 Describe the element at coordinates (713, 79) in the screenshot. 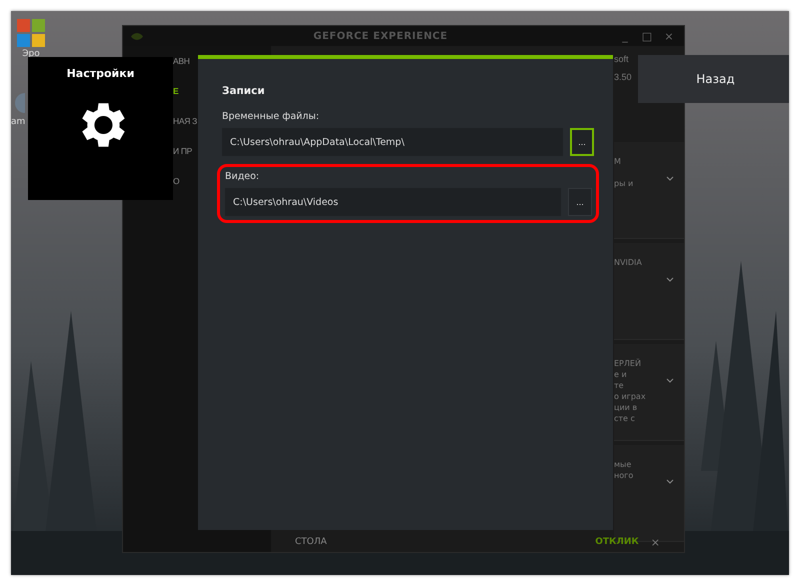

I see `back-button: Назад` at that location.